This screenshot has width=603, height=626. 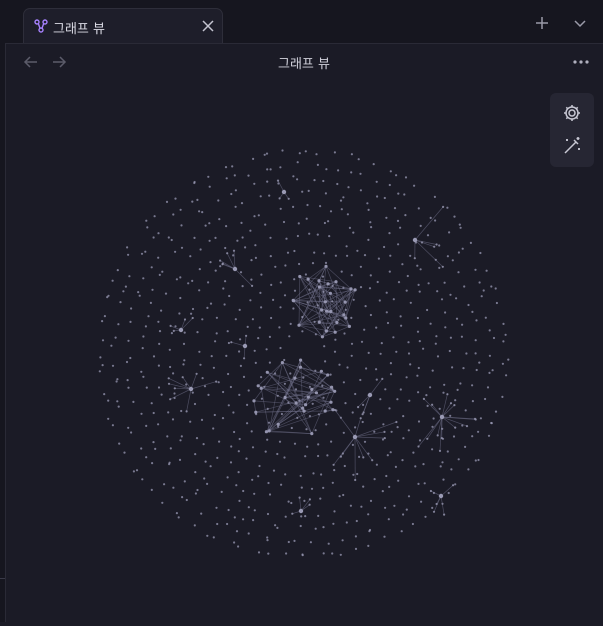 I want to click on magic-wand-icon, so click(x=572, y=146).